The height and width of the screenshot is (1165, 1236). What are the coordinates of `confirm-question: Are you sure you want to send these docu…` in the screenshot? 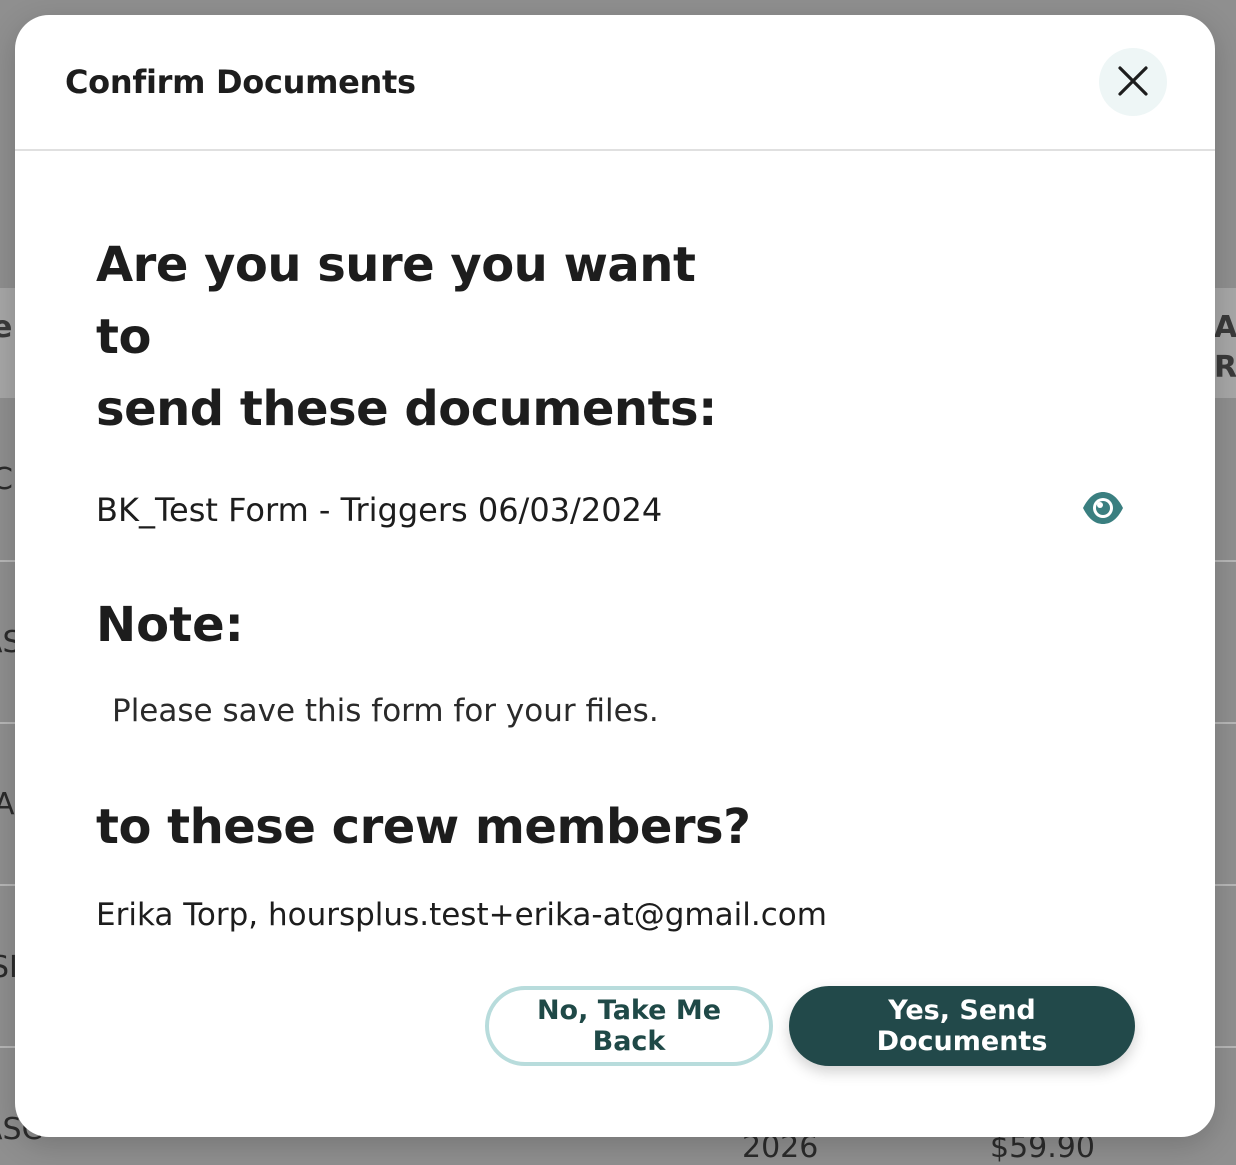 It's located at (416, 337).